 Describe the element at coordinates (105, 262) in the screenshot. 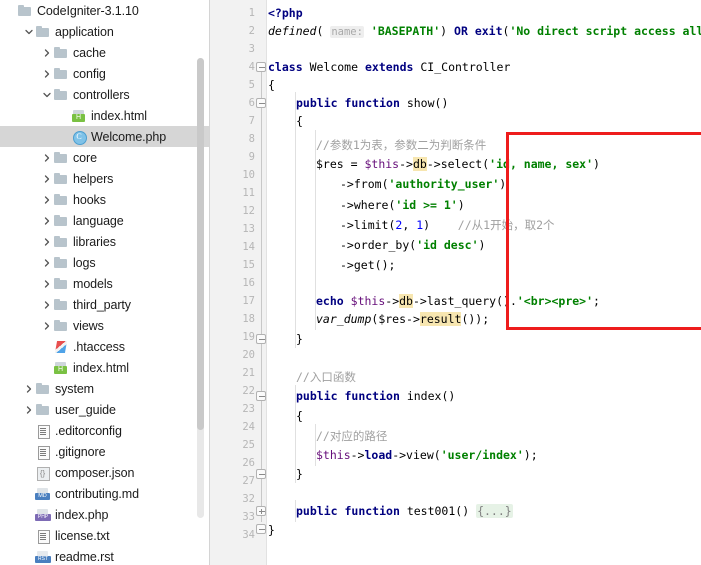

I see `tree-item-logs: logs` at that location.